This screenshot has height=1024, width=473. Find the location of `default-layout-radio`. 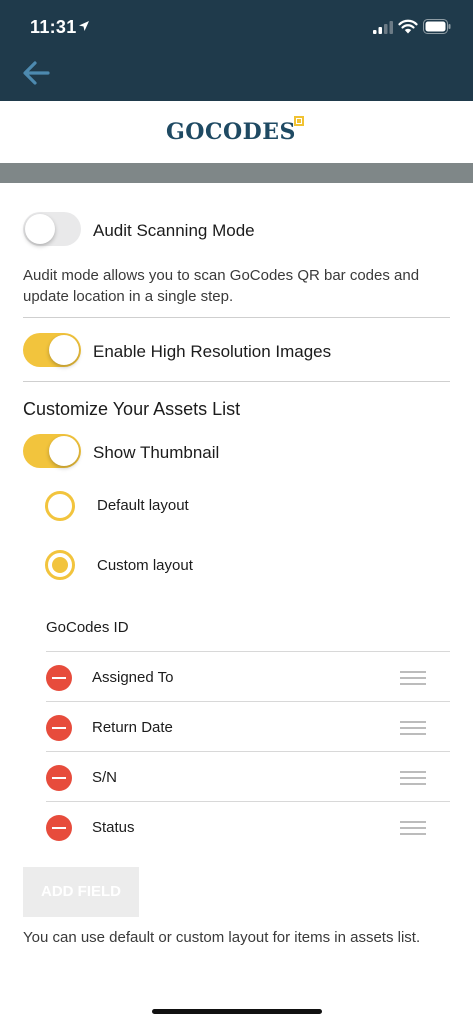

default-layout-radio is located at coordinates (60, 506).